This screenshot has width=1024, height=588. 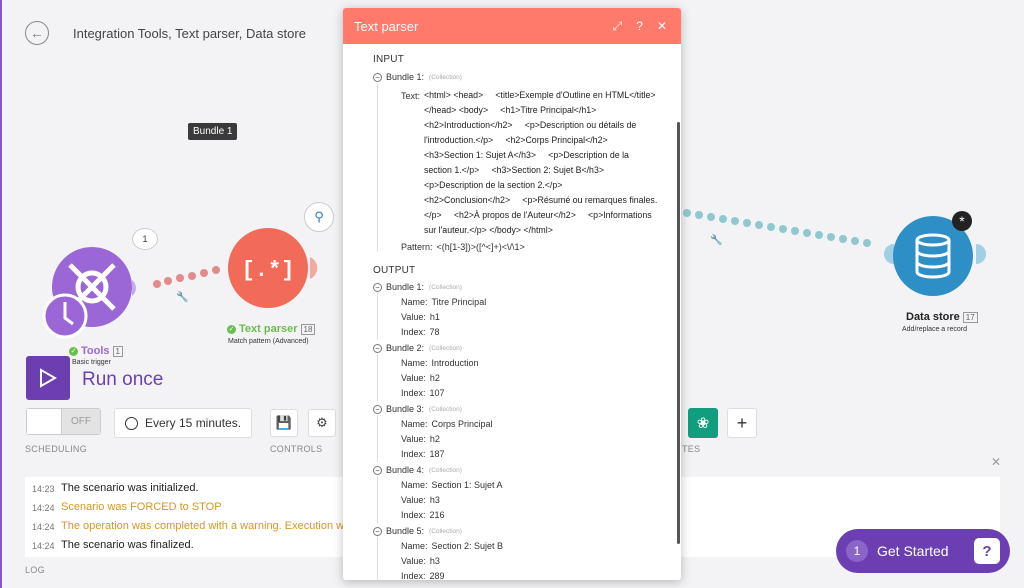 What do you see at coordinates (277, 272) in the screenshot?
I see `text-parser-node: [.*]` at bounding box center [277, 272].